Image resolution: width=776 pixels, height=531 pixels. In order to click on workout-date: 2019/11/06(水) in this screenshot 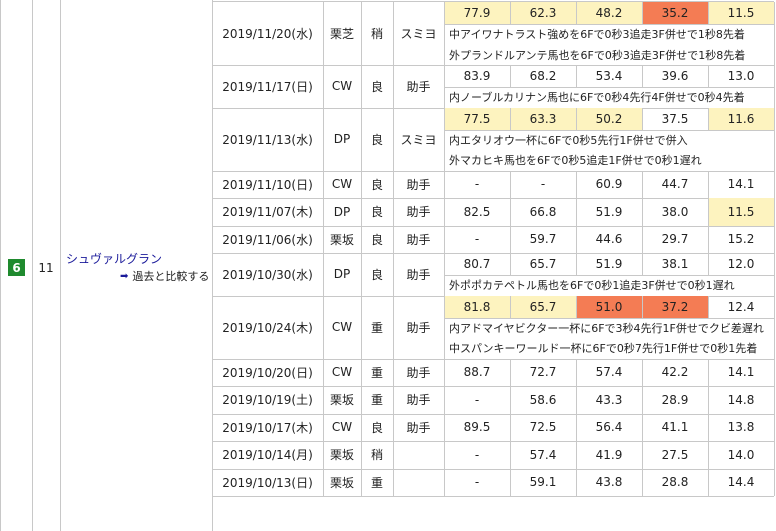, I will do `click(267, 239)`.